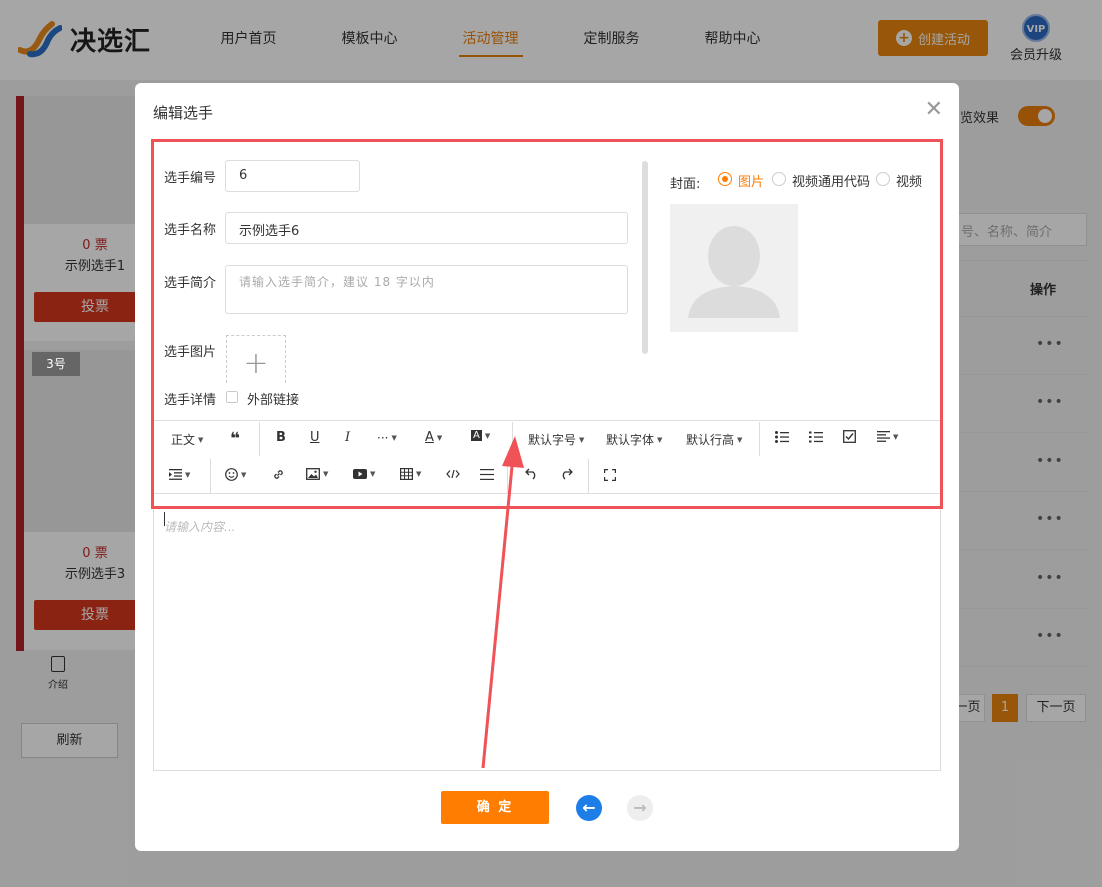  What do you see at coordinates (190, 400) in the screenshot?
I see `detail-label: 选手详情` at bounding box center [190, 400].